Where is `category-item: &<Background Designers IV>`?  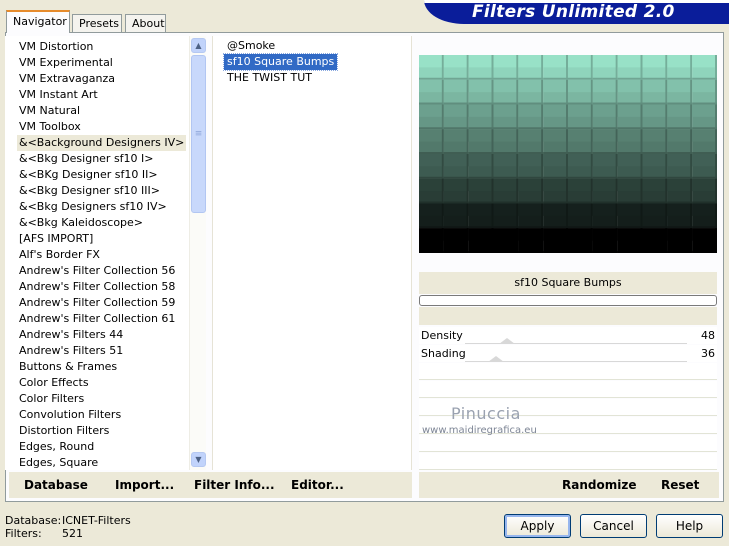 category-item: &<Background Designers IV> is located at coordinates (102, 143).